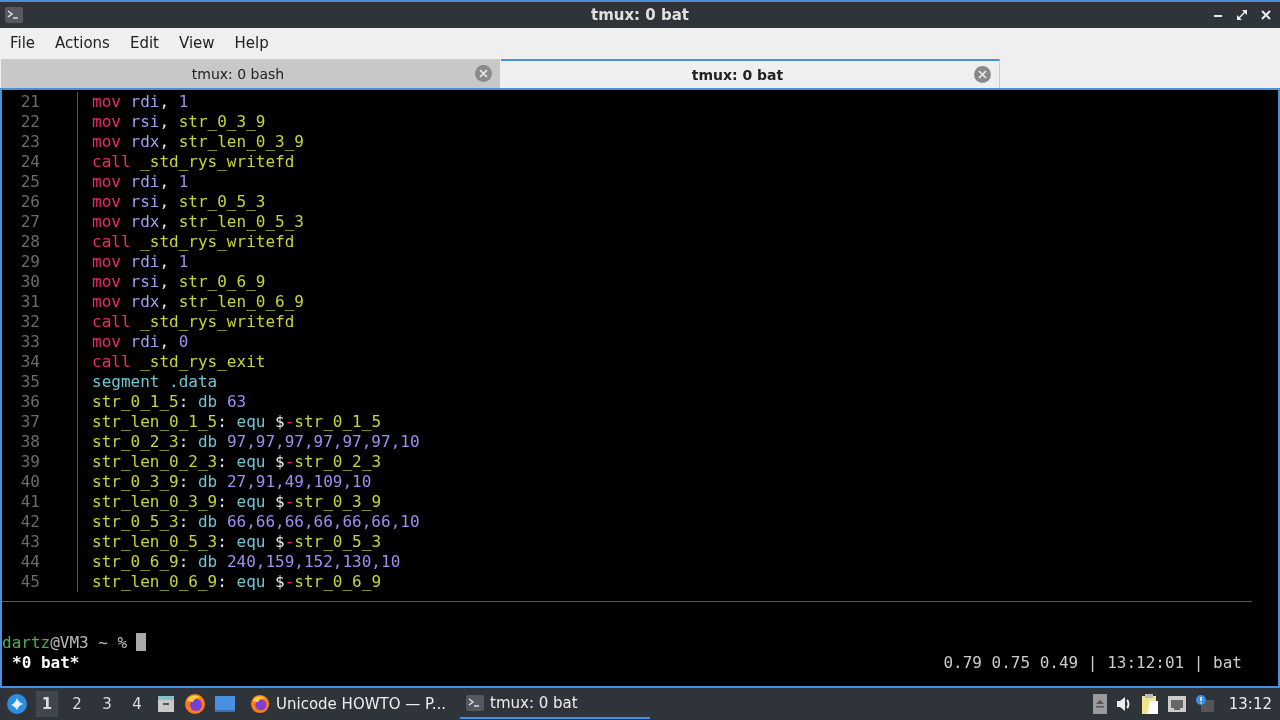  I want to click on tab: tmux: 0 bat, so click(750, 73).